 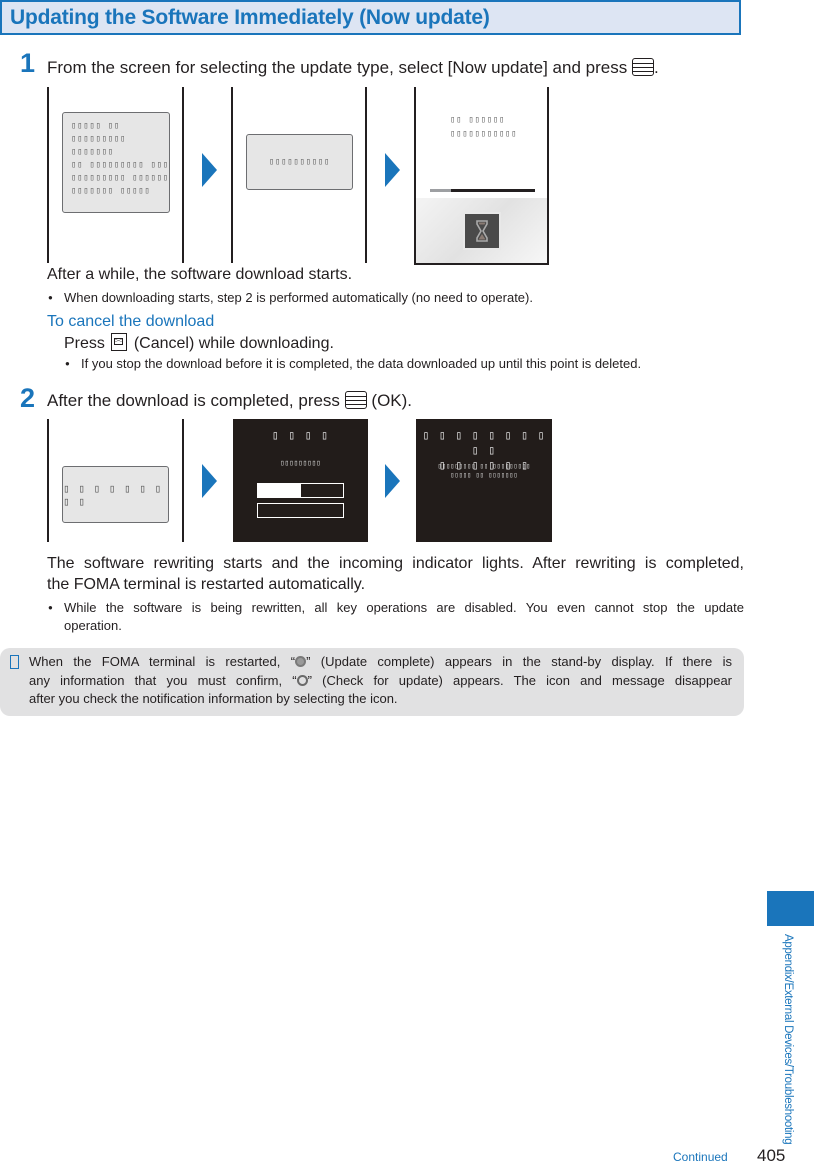 What do you see at coordinates (84, 343) in the screenshot?
I see `cancel-text: Press` at bounding box center [84, 343].